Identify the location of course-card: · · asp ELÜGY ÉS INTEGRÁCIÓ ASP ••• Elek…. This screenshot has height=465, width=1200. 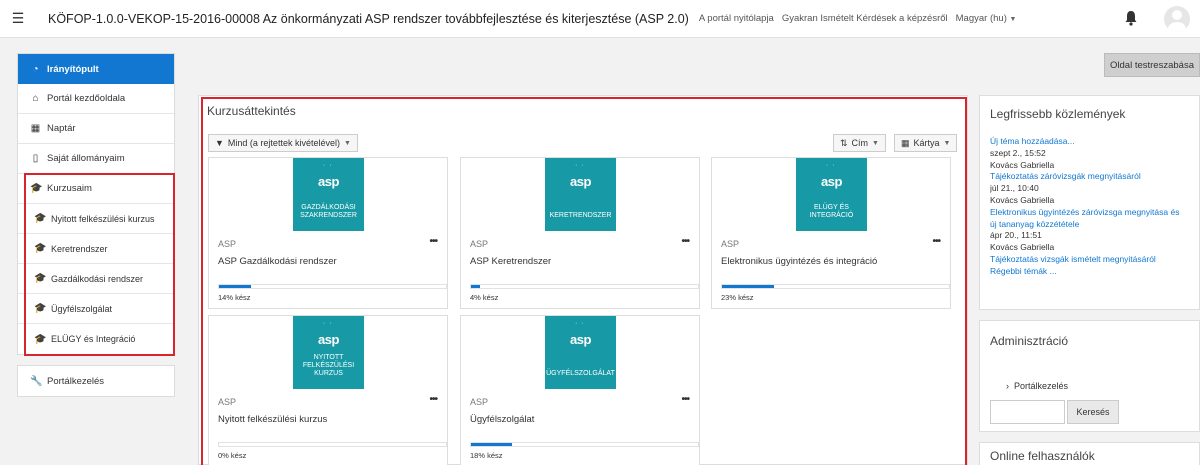
(831, 233).